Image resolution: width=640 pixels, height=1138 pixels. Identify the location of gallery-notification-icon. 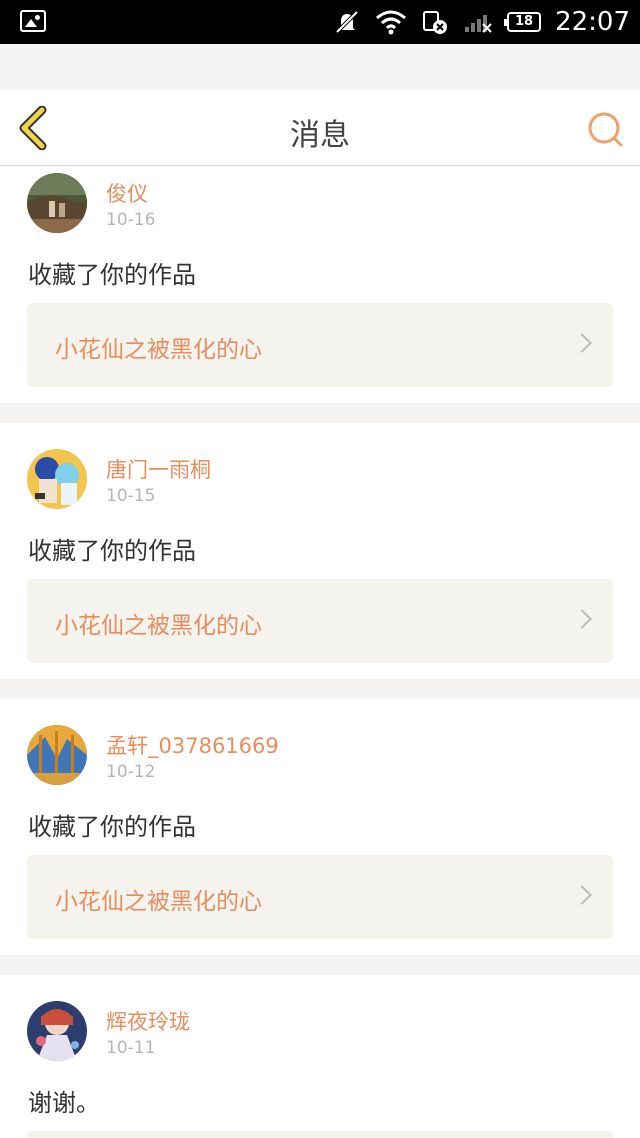
(33, 21).